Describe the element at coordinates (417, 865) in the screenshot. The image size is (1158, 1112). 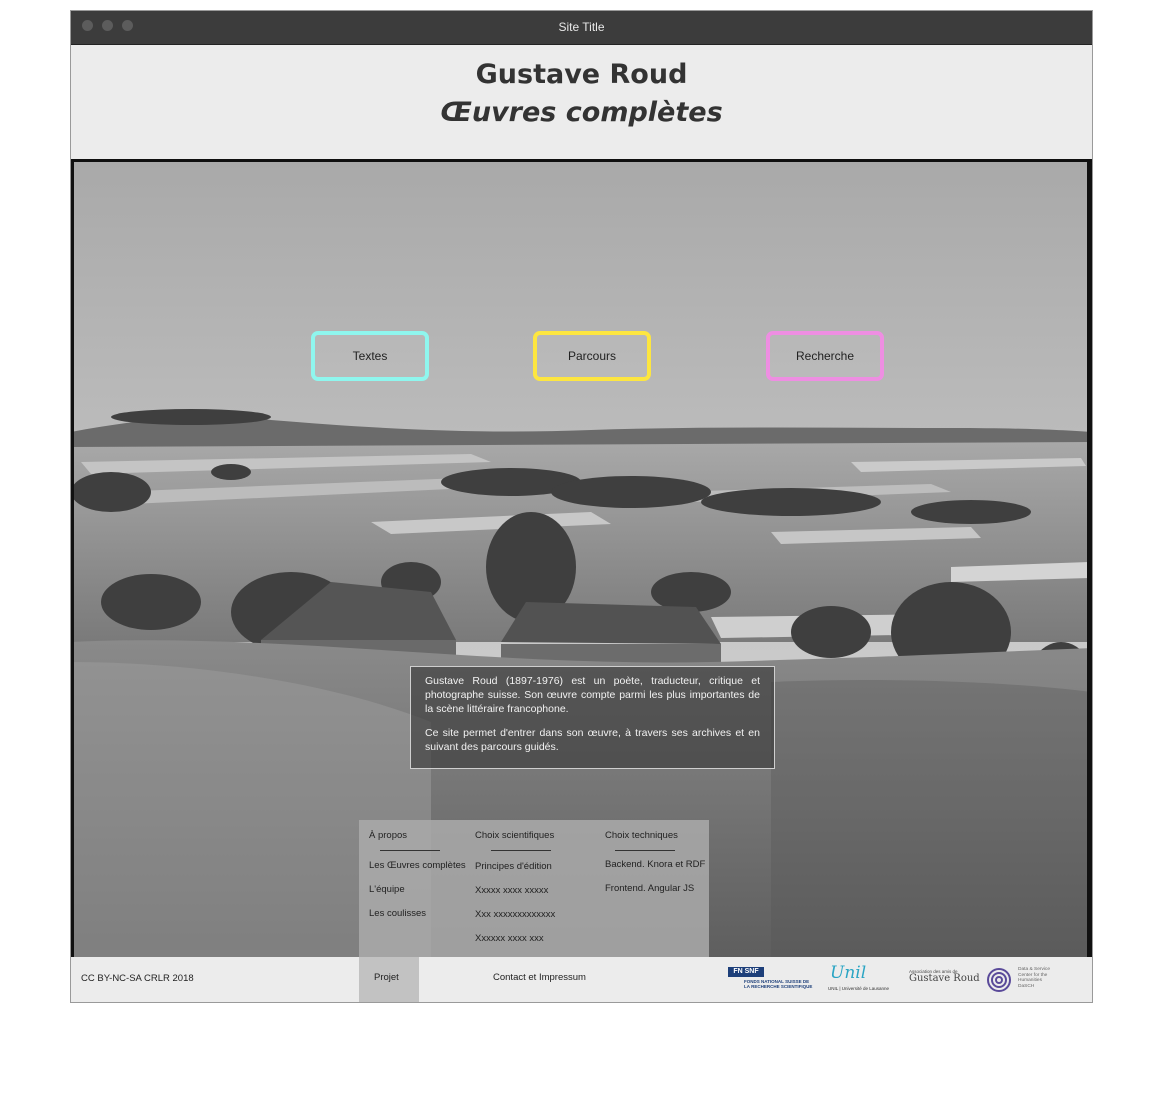
I see `menu-link-oeuvres-completes: Les Œuvres complètes` at that location.